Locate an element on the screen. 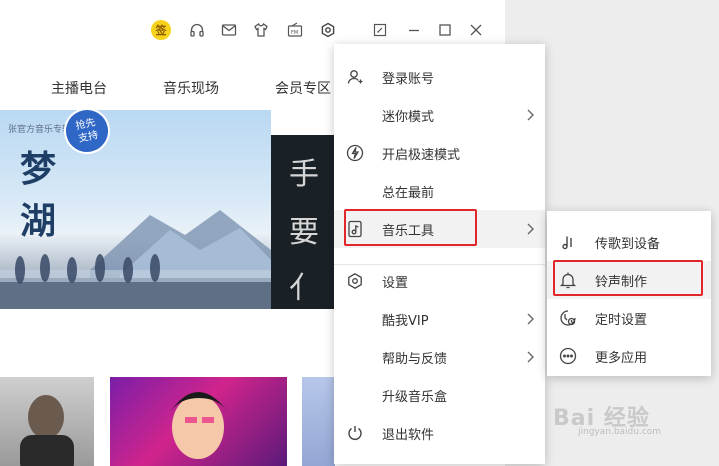 The image size is (719, 466). menu-item-speed-mode: 开启极速模式 is located at coordinates (439, 153).